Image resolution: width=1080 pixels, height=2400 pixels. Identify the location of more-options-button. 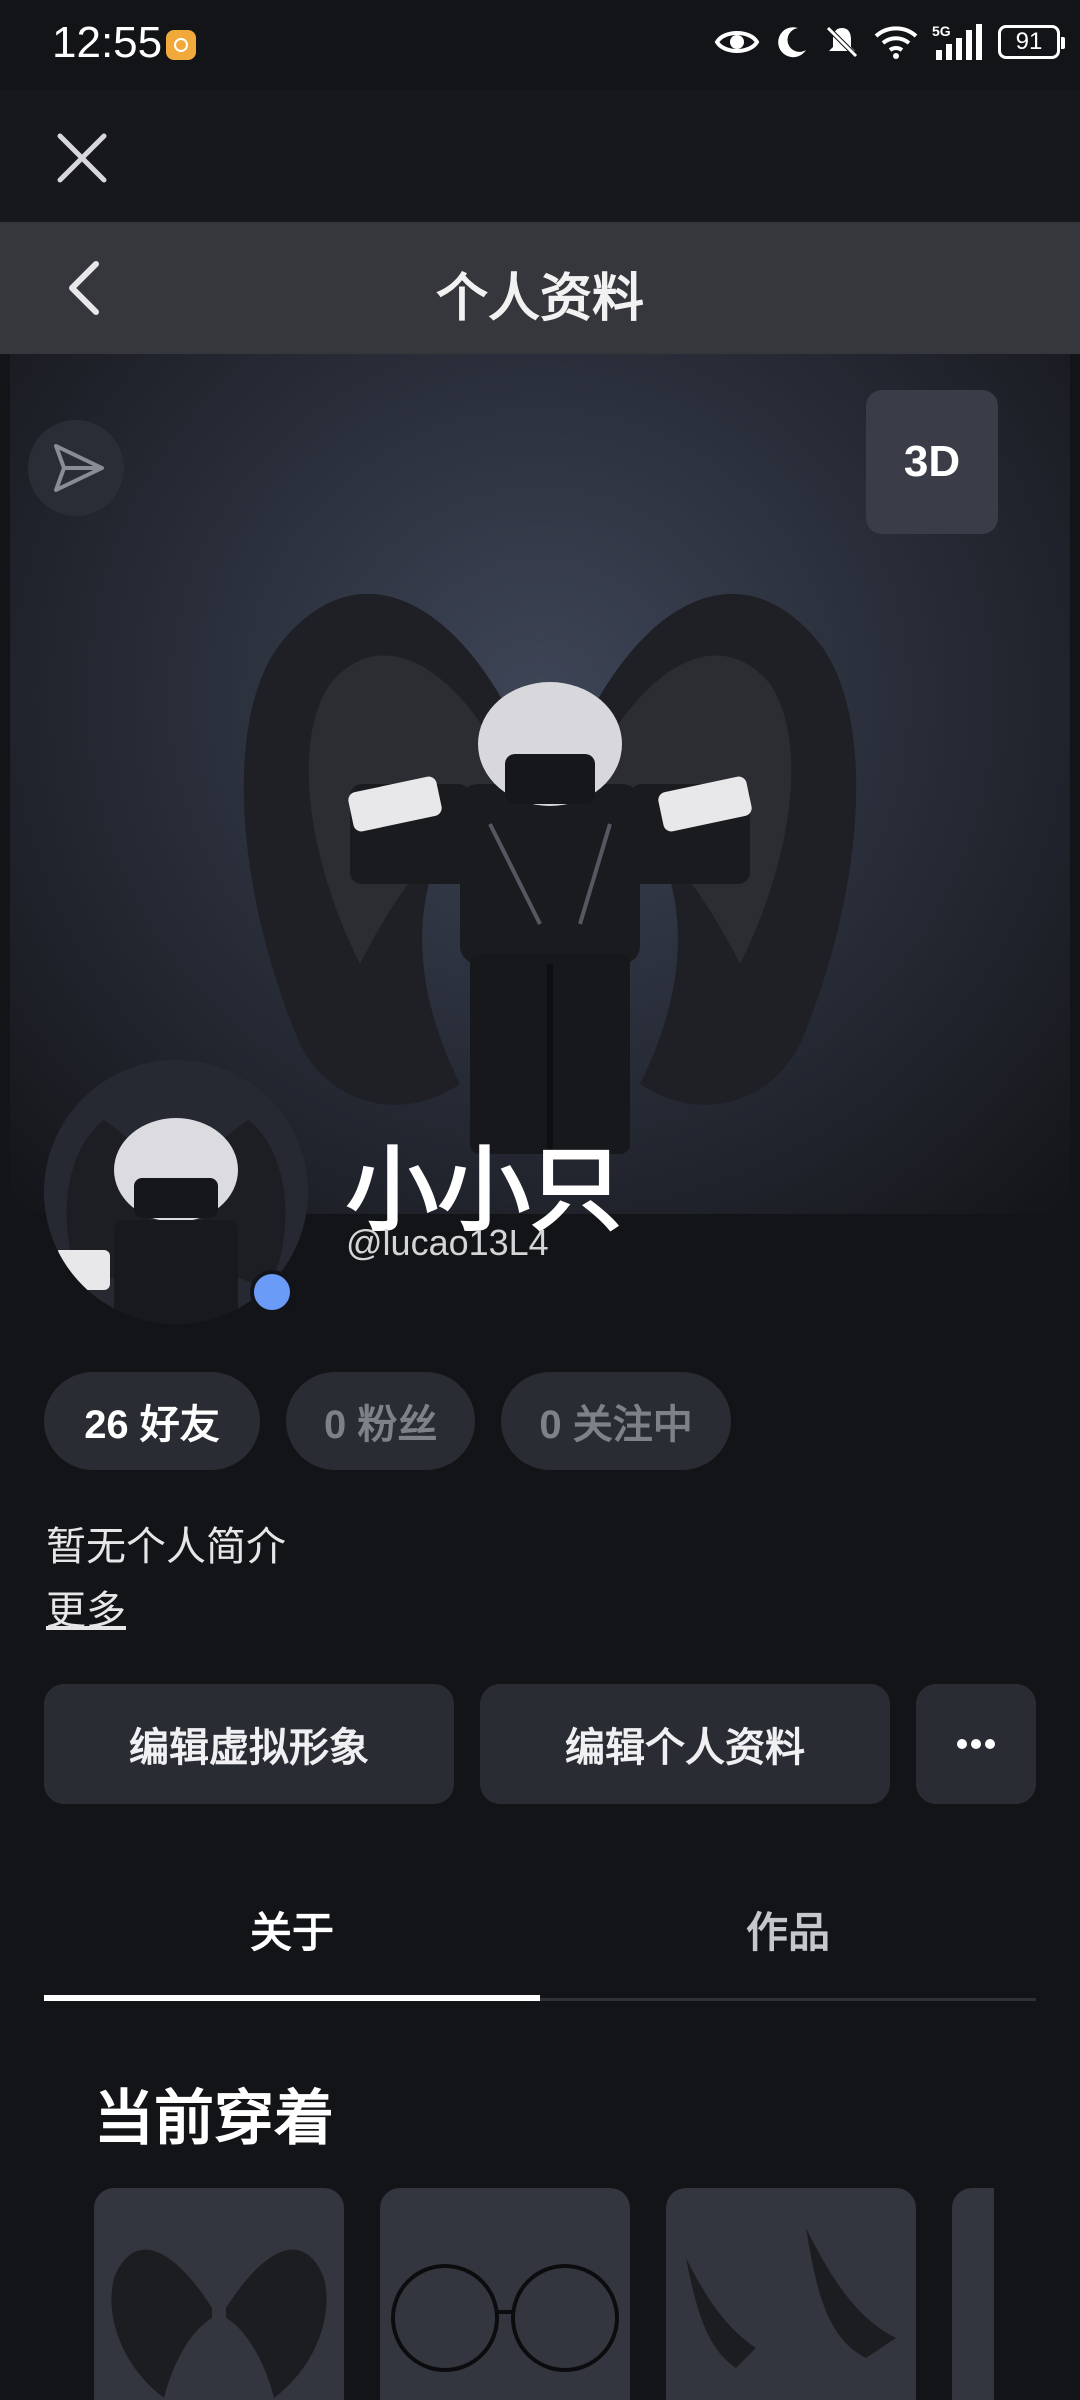
(976, 1744).